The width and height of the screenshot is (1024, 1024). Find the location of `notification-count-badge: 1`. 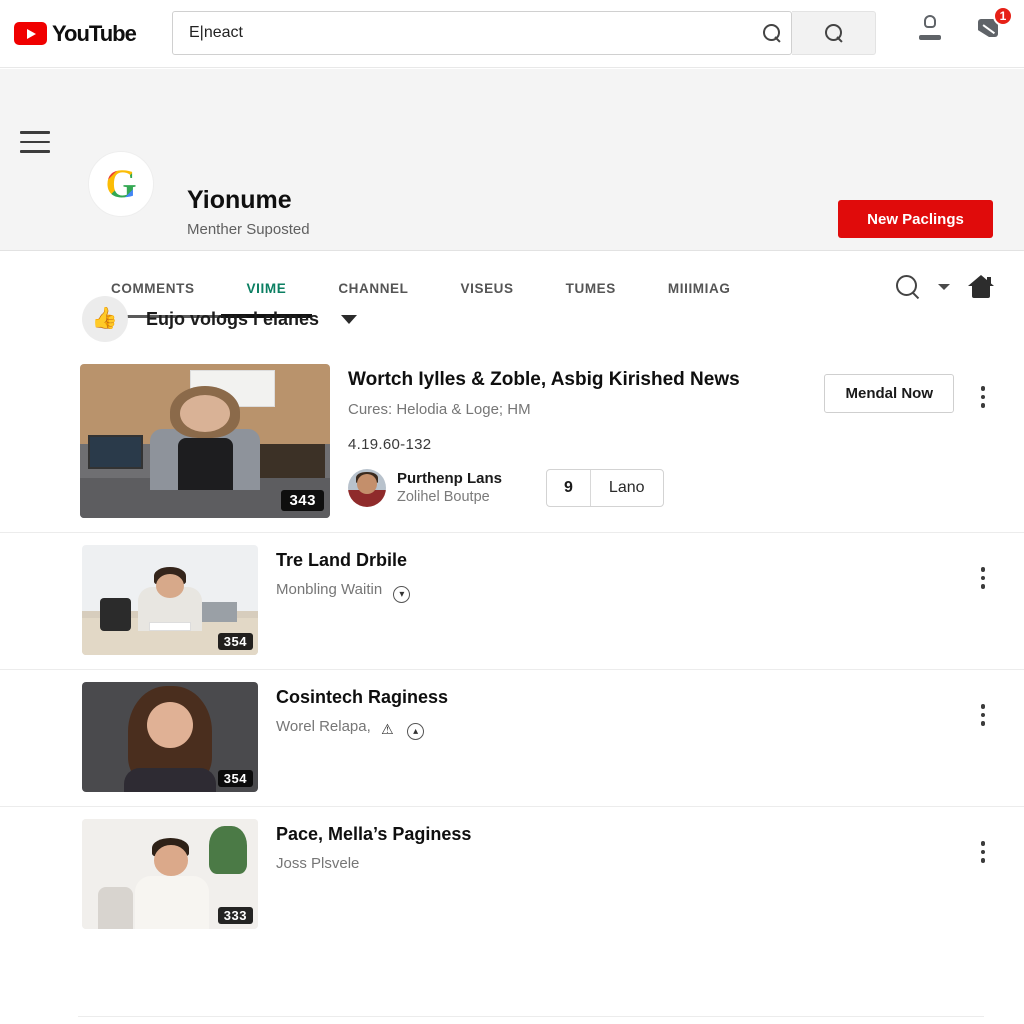

notification-count-badge: 1 is located at coordinates (1003, 16).